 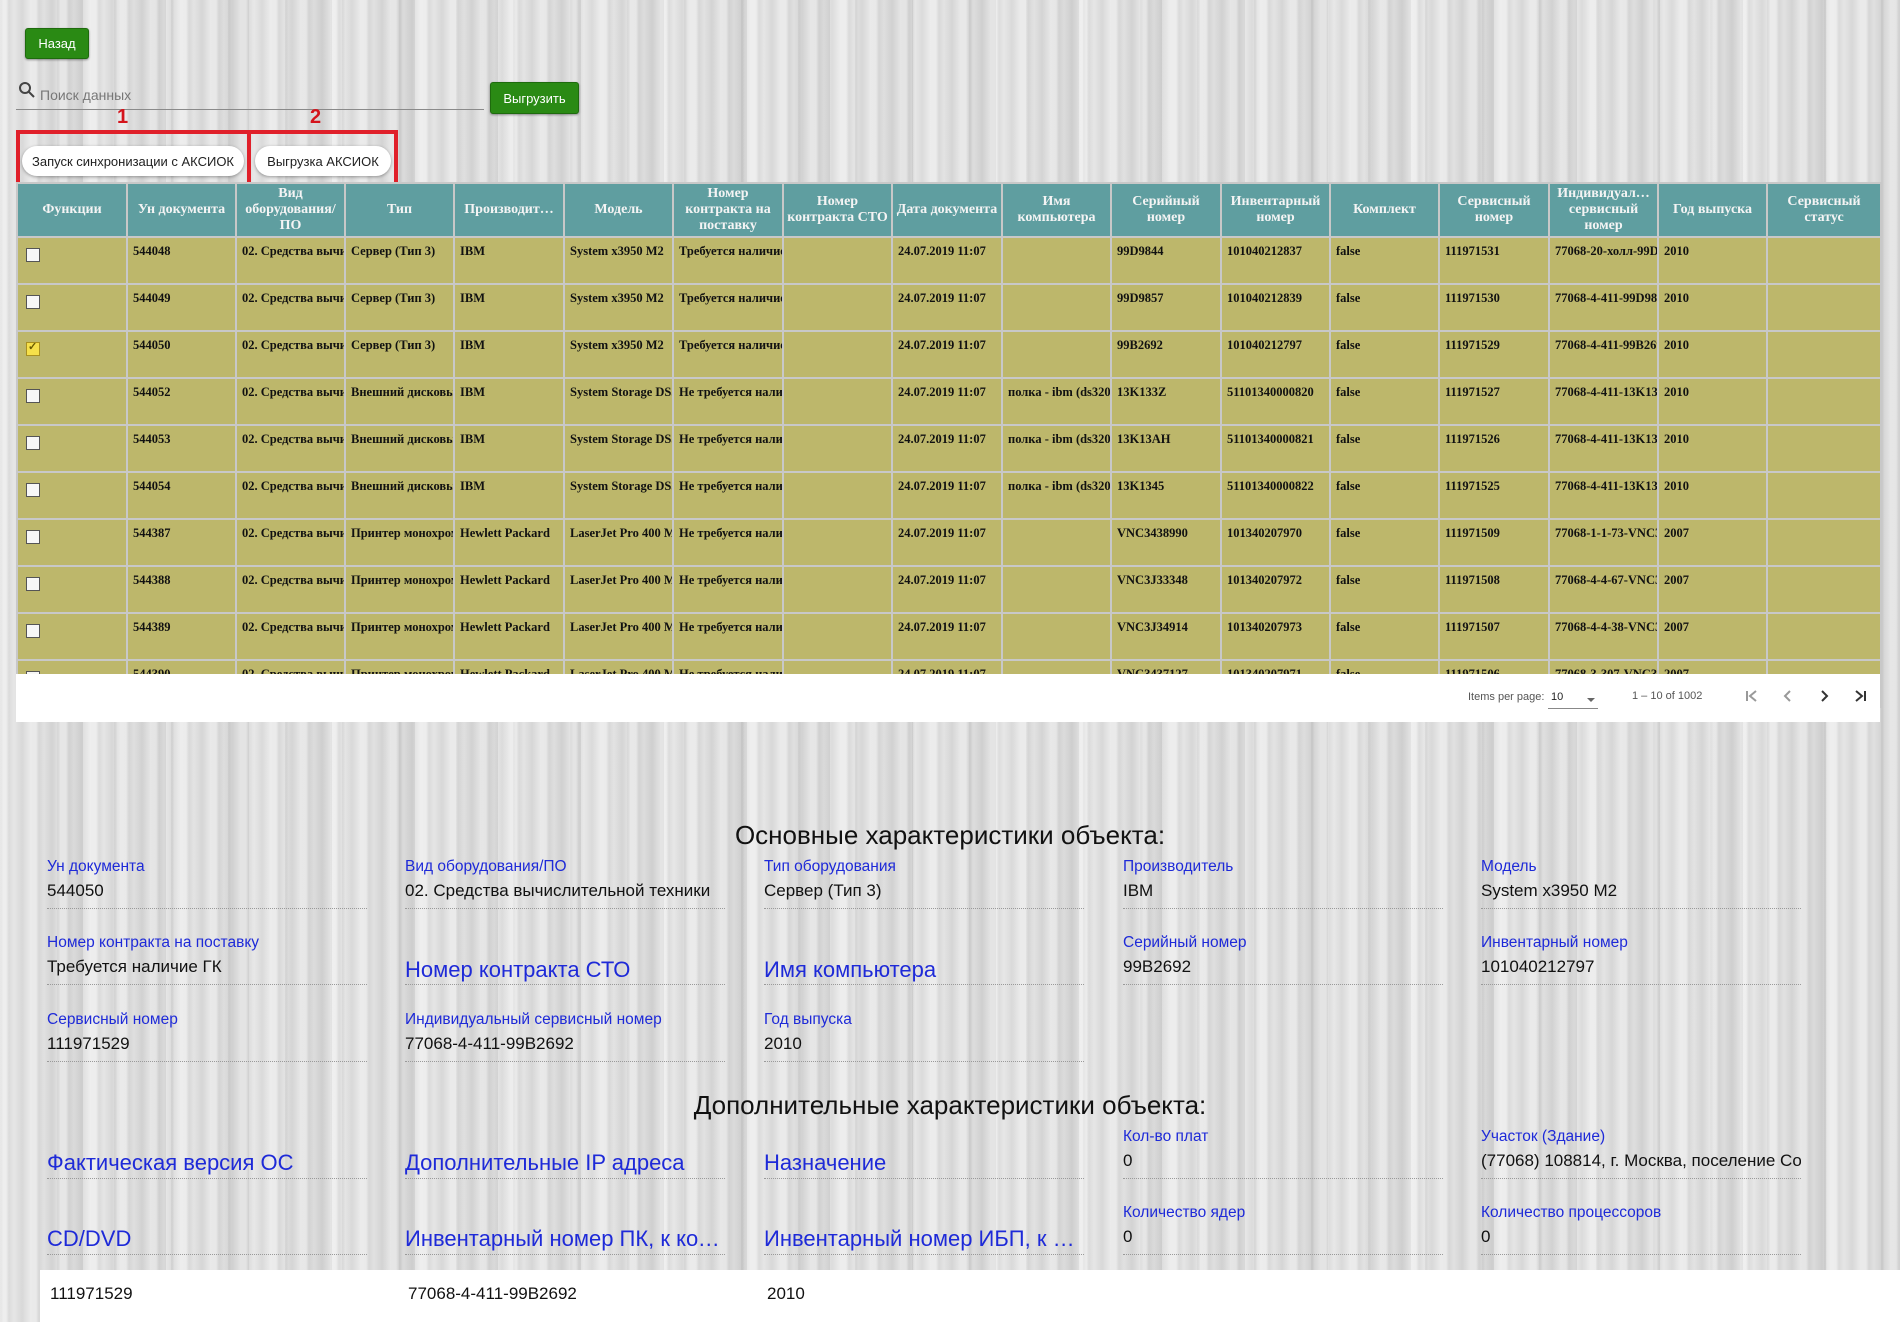 I want to click on next-page-button, so click(x=1824, y=698).